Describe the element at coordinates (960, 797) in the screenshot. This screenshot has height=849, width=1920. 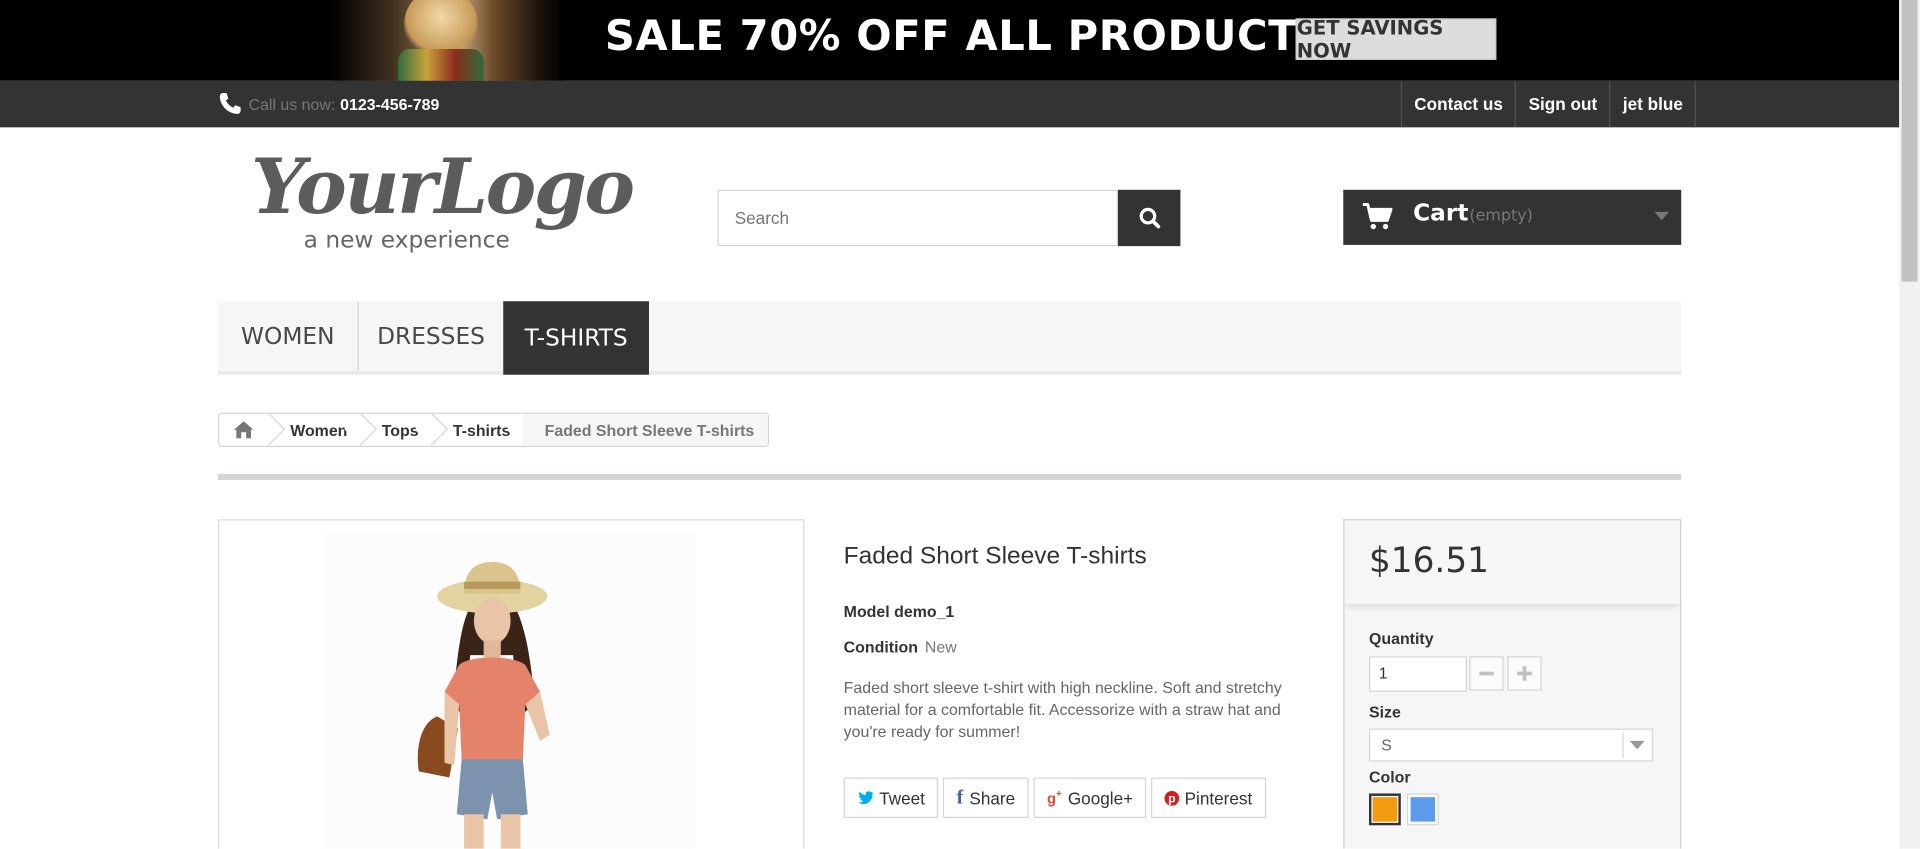
I see `facebook-icon: f` at that location.